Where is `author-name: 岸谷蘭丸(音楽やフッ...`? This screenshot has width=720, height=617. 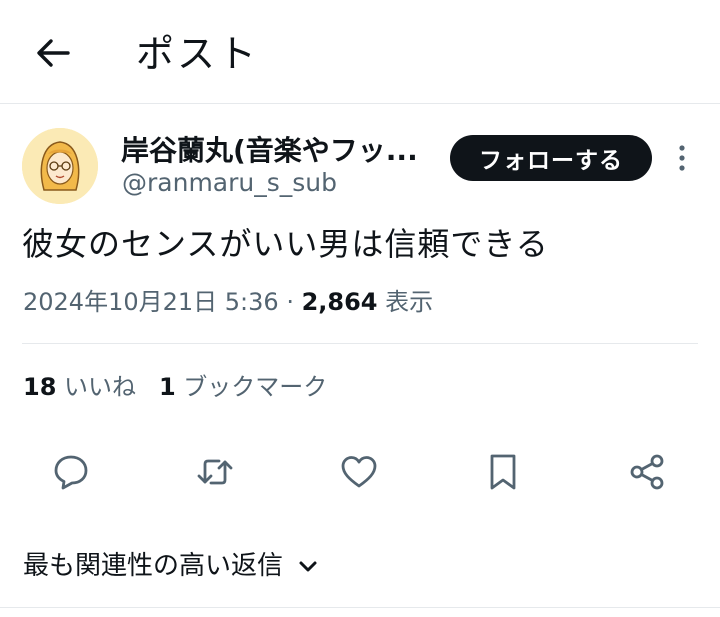 author-name: 岸谷蘭丸(音楽やフッ... is located at coordinates (273, 151).